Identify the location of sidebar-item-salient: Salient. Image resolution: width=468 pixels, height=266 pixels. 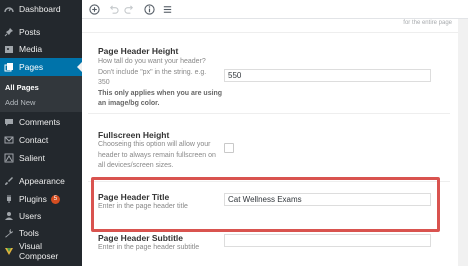
(41, 158).